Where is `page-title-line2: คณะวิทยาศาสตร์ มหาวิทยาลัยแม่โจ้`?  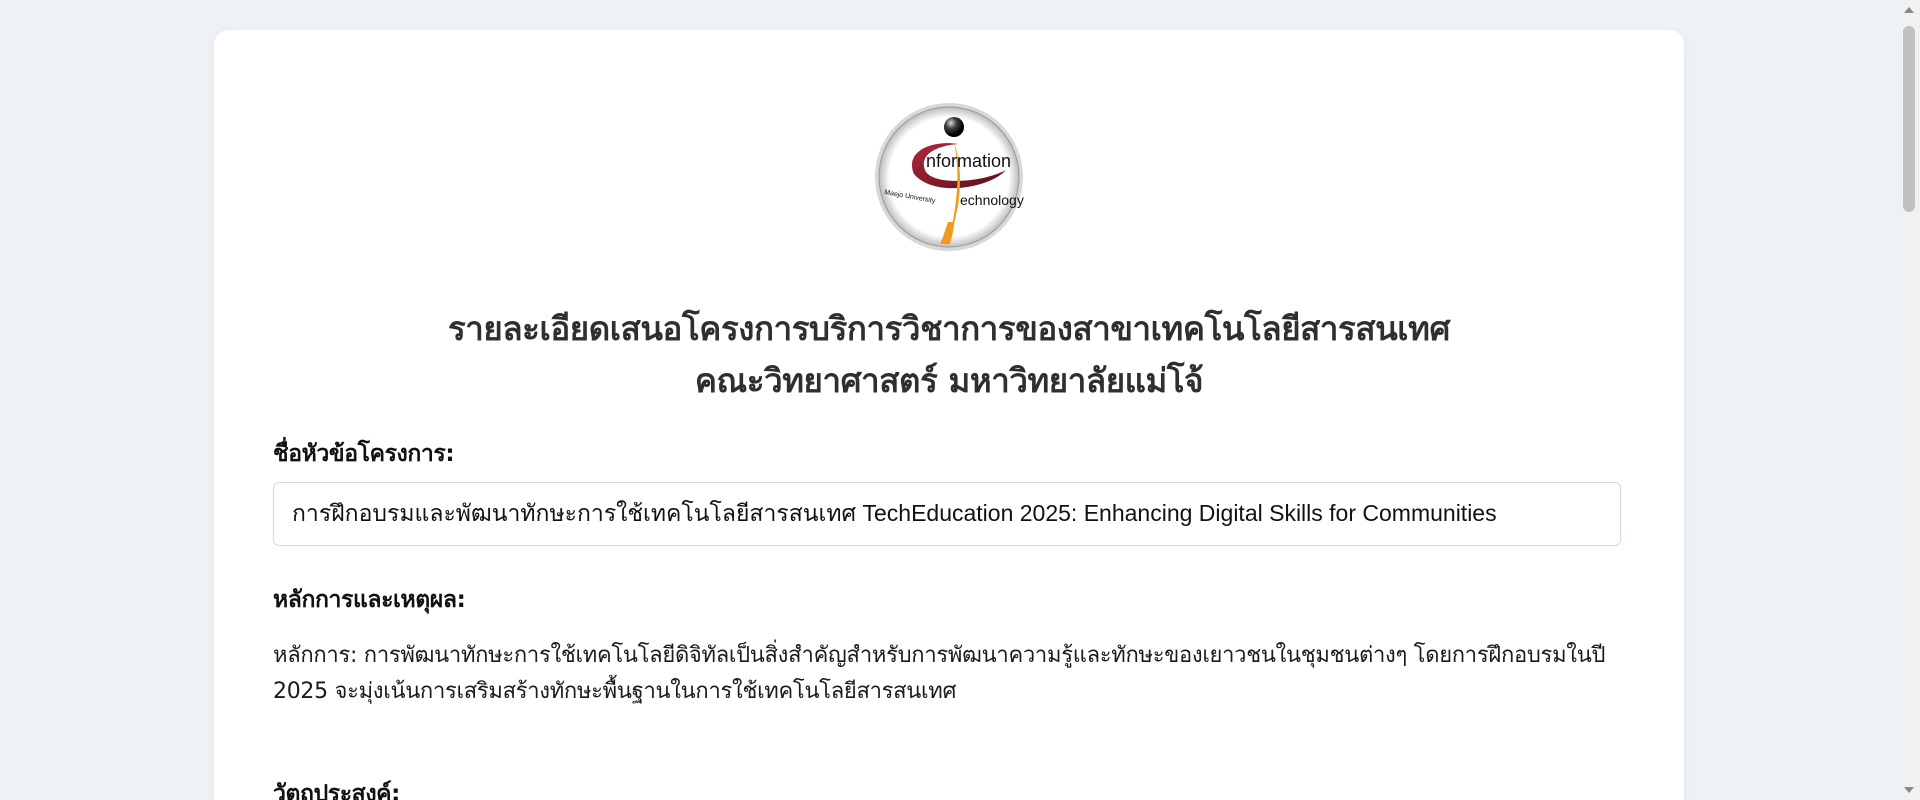 page-title-line2: คณะวิทยาศาสตร์ มหาวิทยาลัยแม่โจ้ is located at coordinates (949, 380).